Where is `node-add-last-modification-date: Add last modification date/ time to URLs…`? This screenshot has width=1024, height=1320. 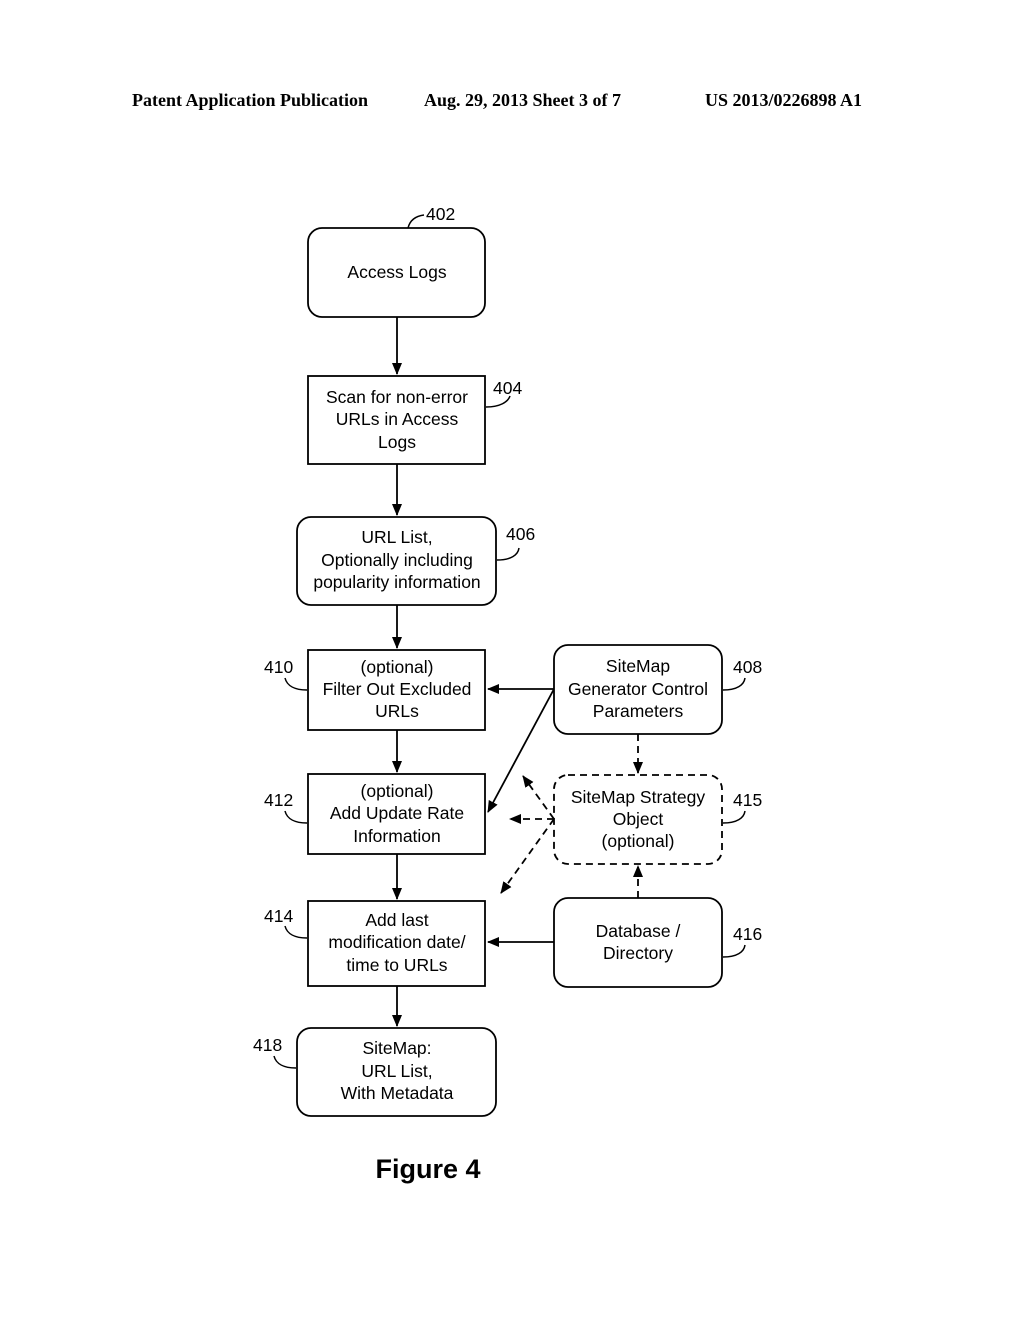
node-add-last-modification-date: Add last modification date/ time to URLs… is located at coordinates (375, 943).